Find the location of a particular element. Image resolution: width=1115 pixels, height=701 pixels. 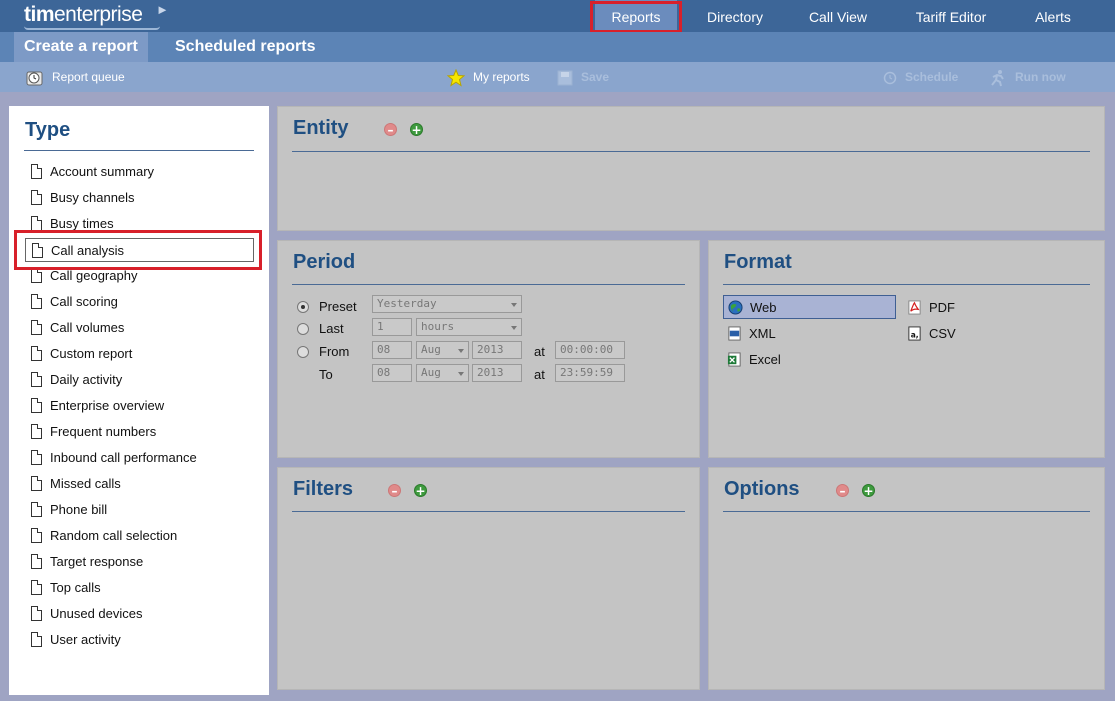

report-type-item: Busy channels is located at coordinates (139, 198).